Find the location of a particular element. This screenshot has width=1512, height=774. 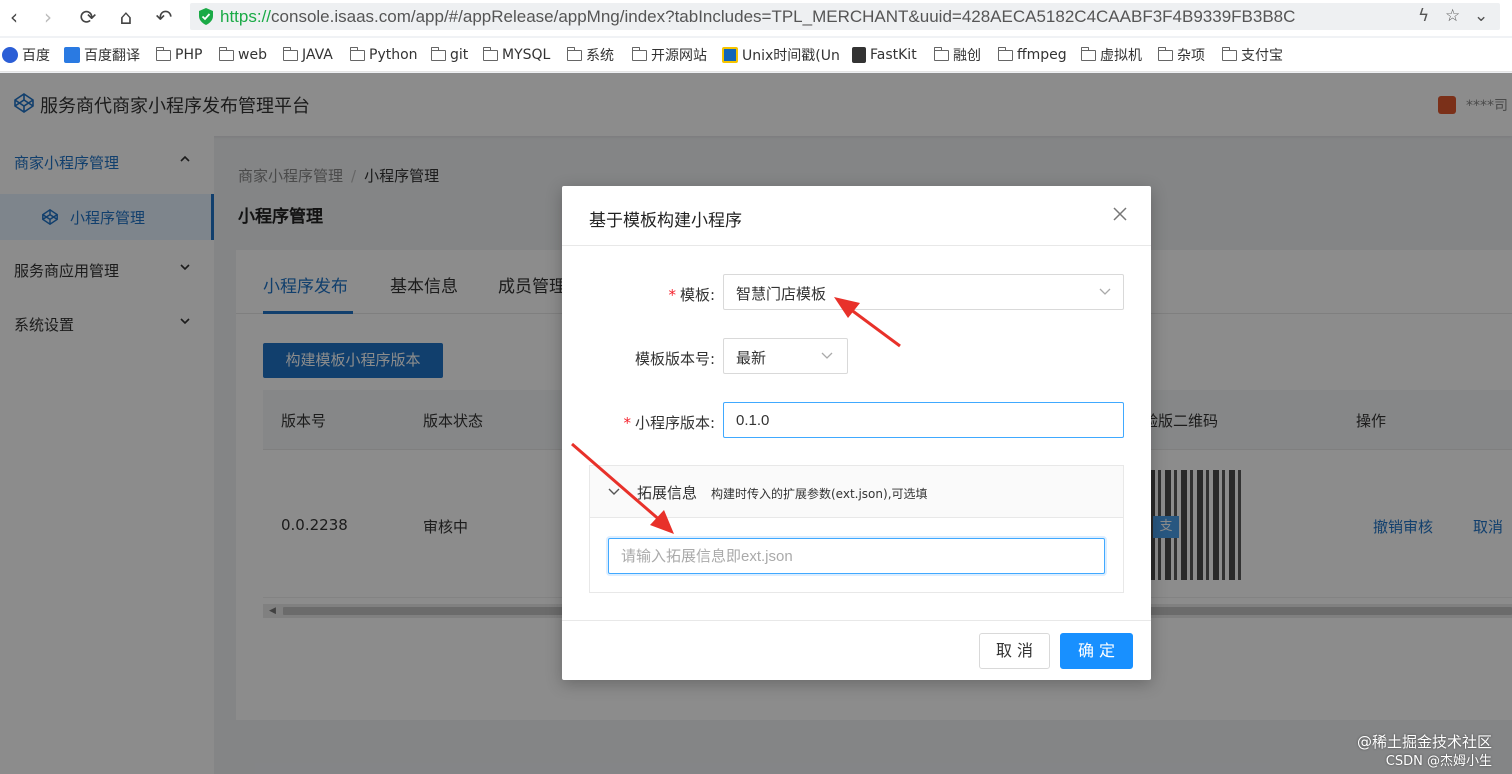

forward-icon: › is located at coordinates (48, 17).